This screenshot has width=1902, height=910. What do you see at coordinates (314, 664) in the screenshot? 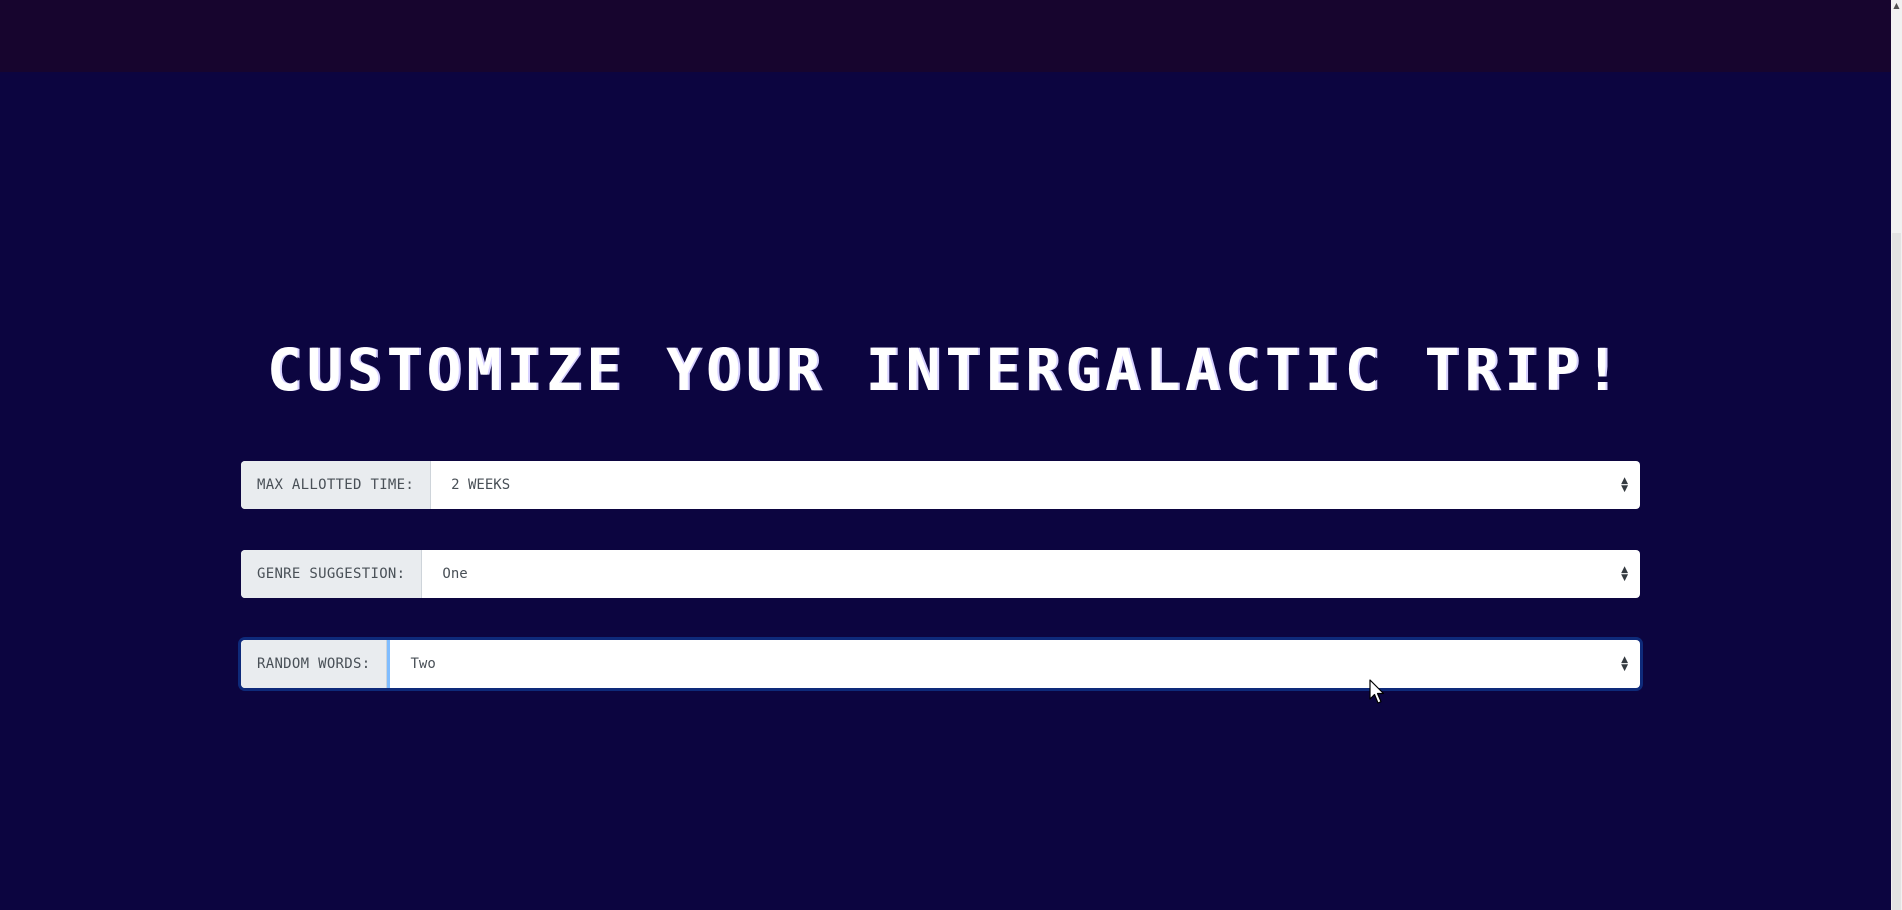
I see `random-words-label: RANDOM WORDS:` at bounding box center [314, 664].